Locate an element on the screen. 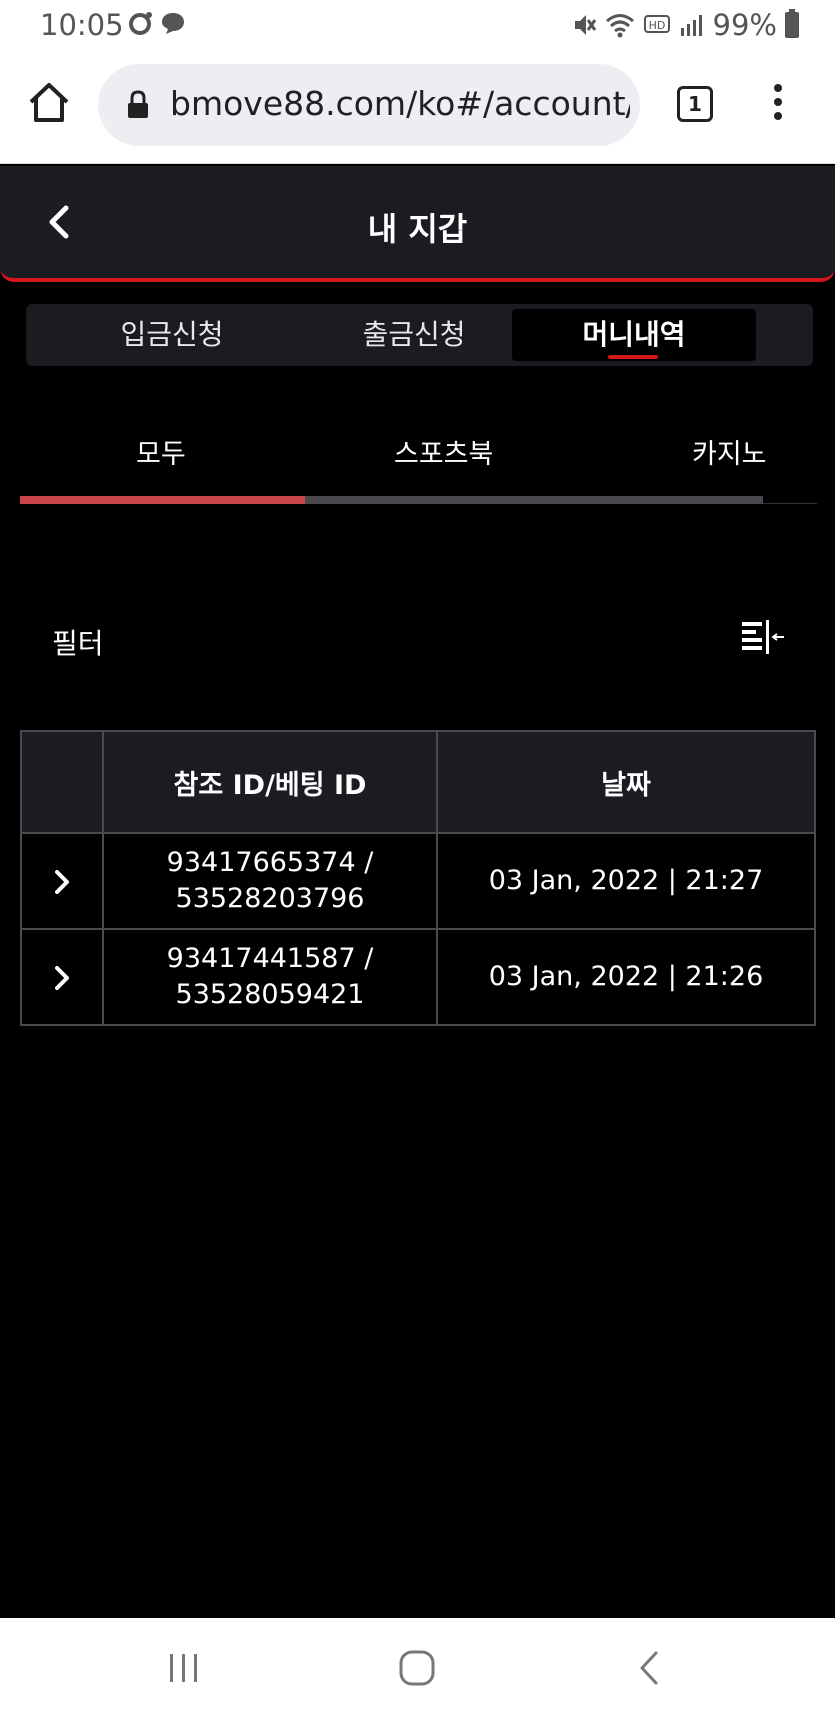 This screenshot has width=835, height=1716. tab-deposit-request: 입금신청 is located at coordinates (172, 335).